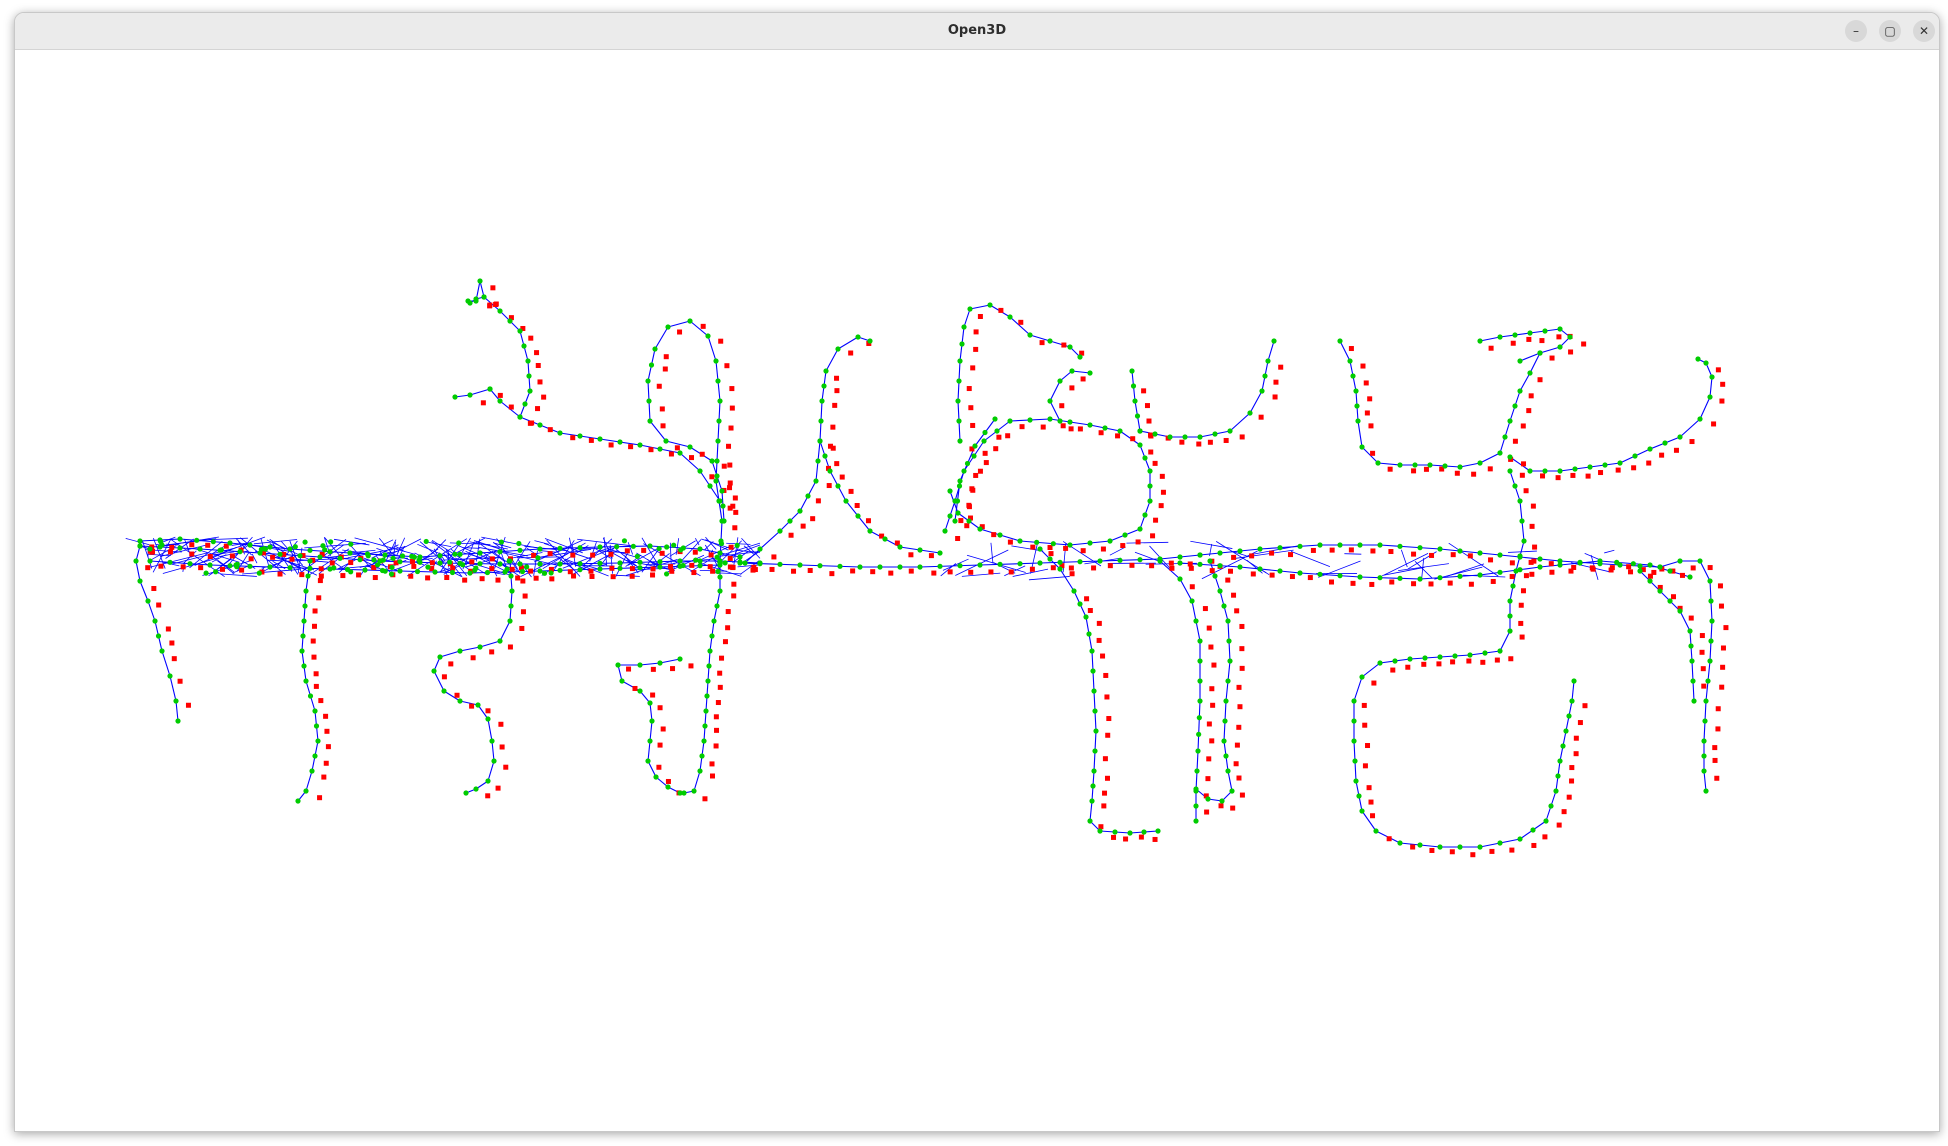 This screenshot has width=1948, height=1146. Describe the element at coordinates (1856, 31) in the screenshot. I see `minimize-button: –` at that location.